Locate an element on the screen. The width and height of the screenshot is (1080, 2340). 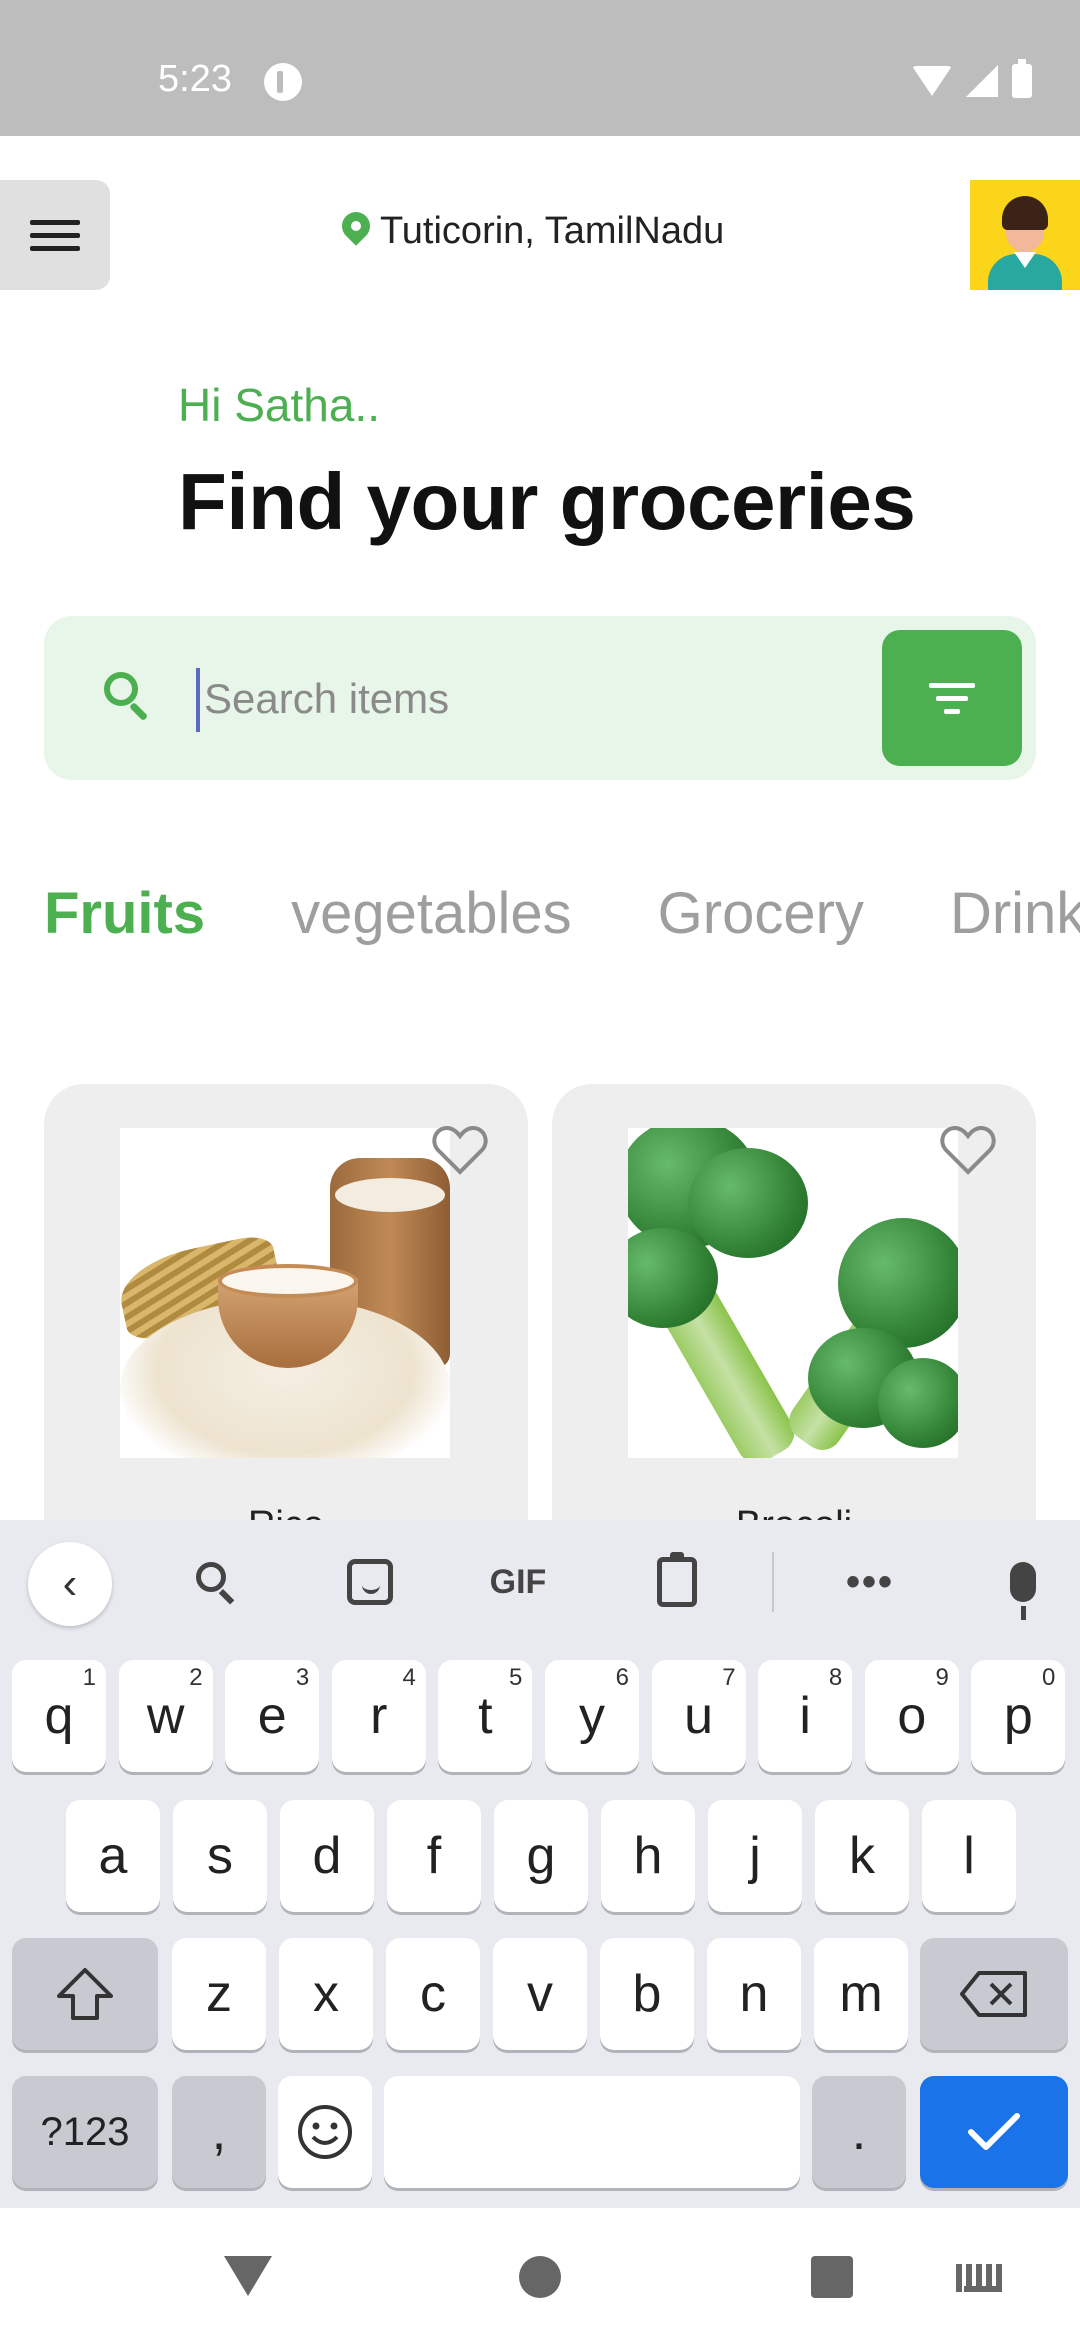
key-d: d is located at coordinates (327, 1856).